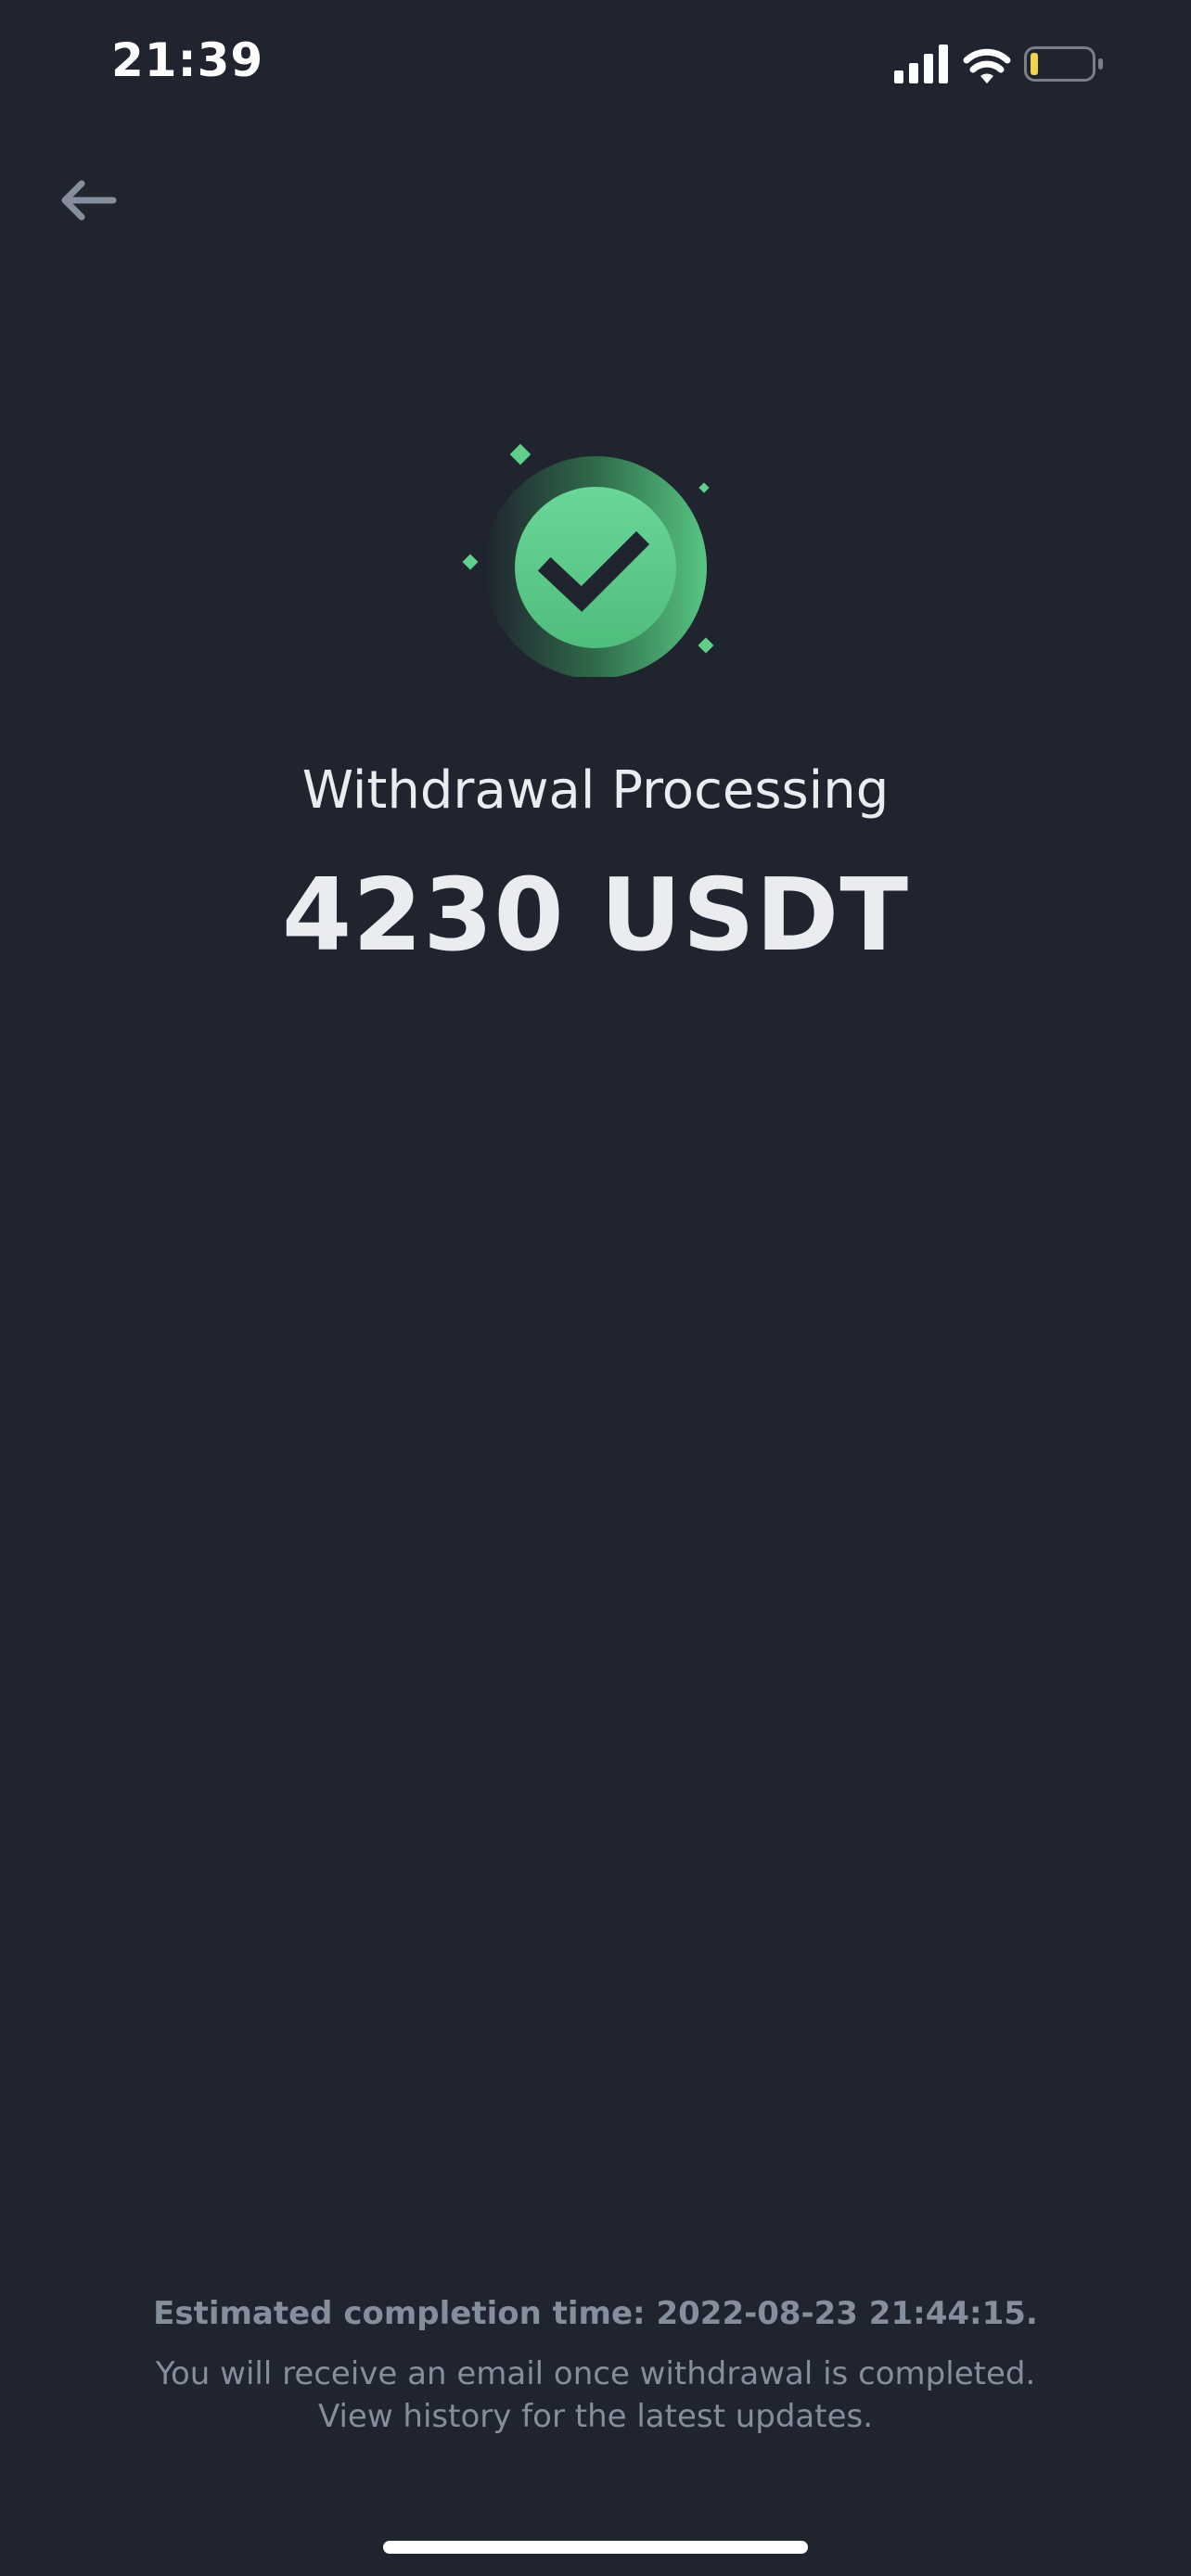  I want to click on battery-icon, so click(1063, 64).